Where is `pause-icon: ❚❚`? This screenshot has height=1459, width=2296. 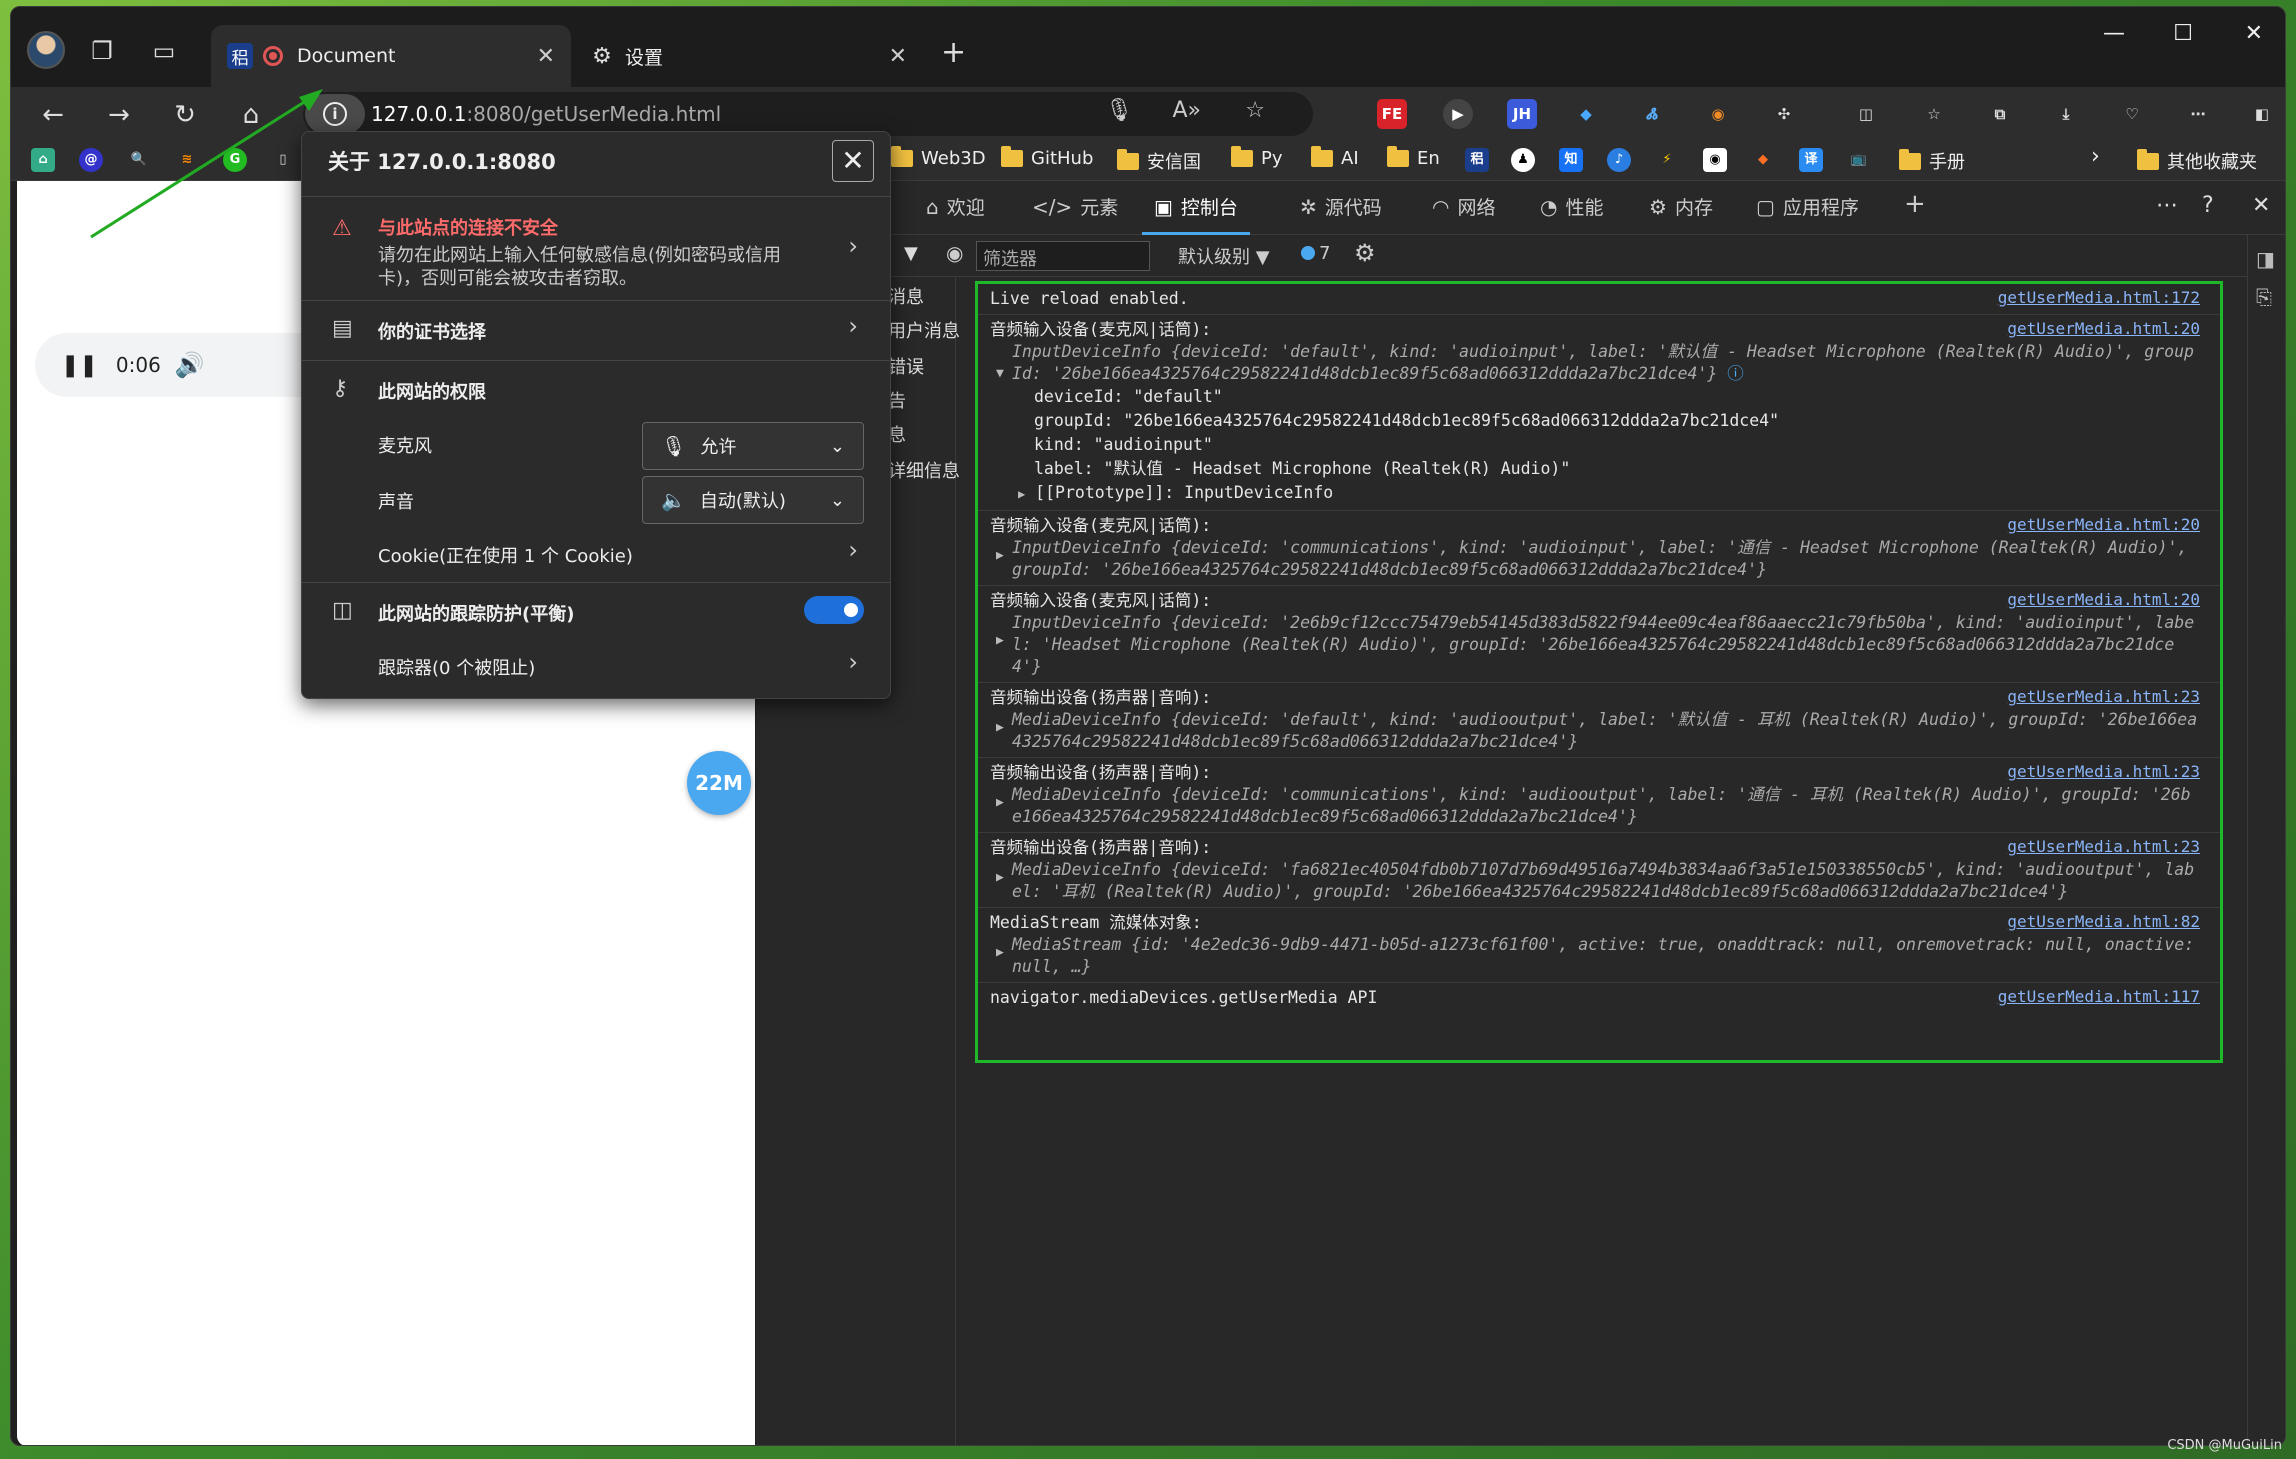 pause-icon: ❚❚ is located at coordinates (79, 365).